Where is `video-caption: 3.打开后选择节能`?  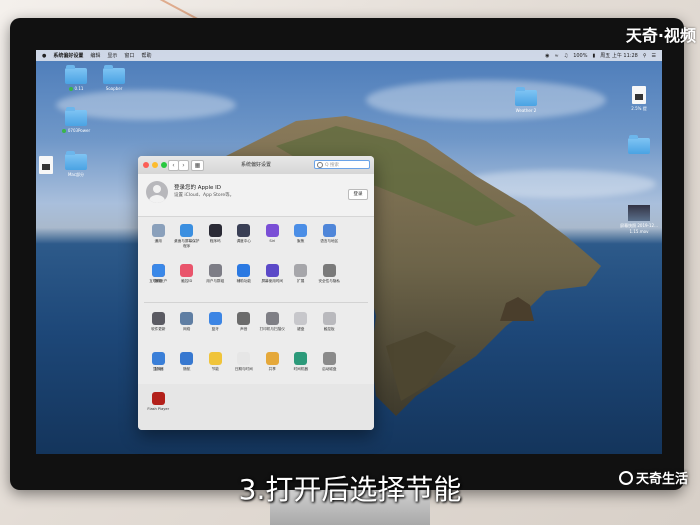
video-caption: 3.打开后选择节能 is located at coordinates (350, 489).